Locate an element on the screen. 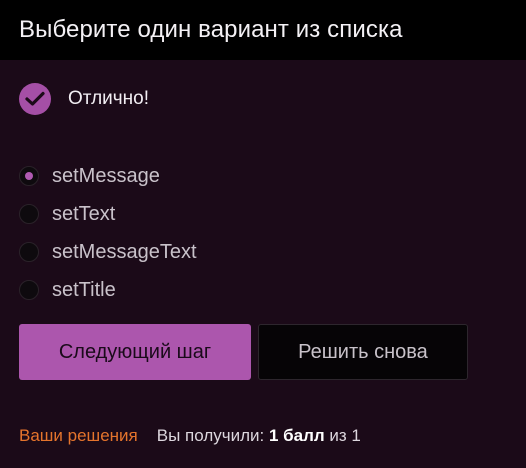 This screenshot has width=526, height=468. option-label: setMessageText is located at coordinates (124, 251).